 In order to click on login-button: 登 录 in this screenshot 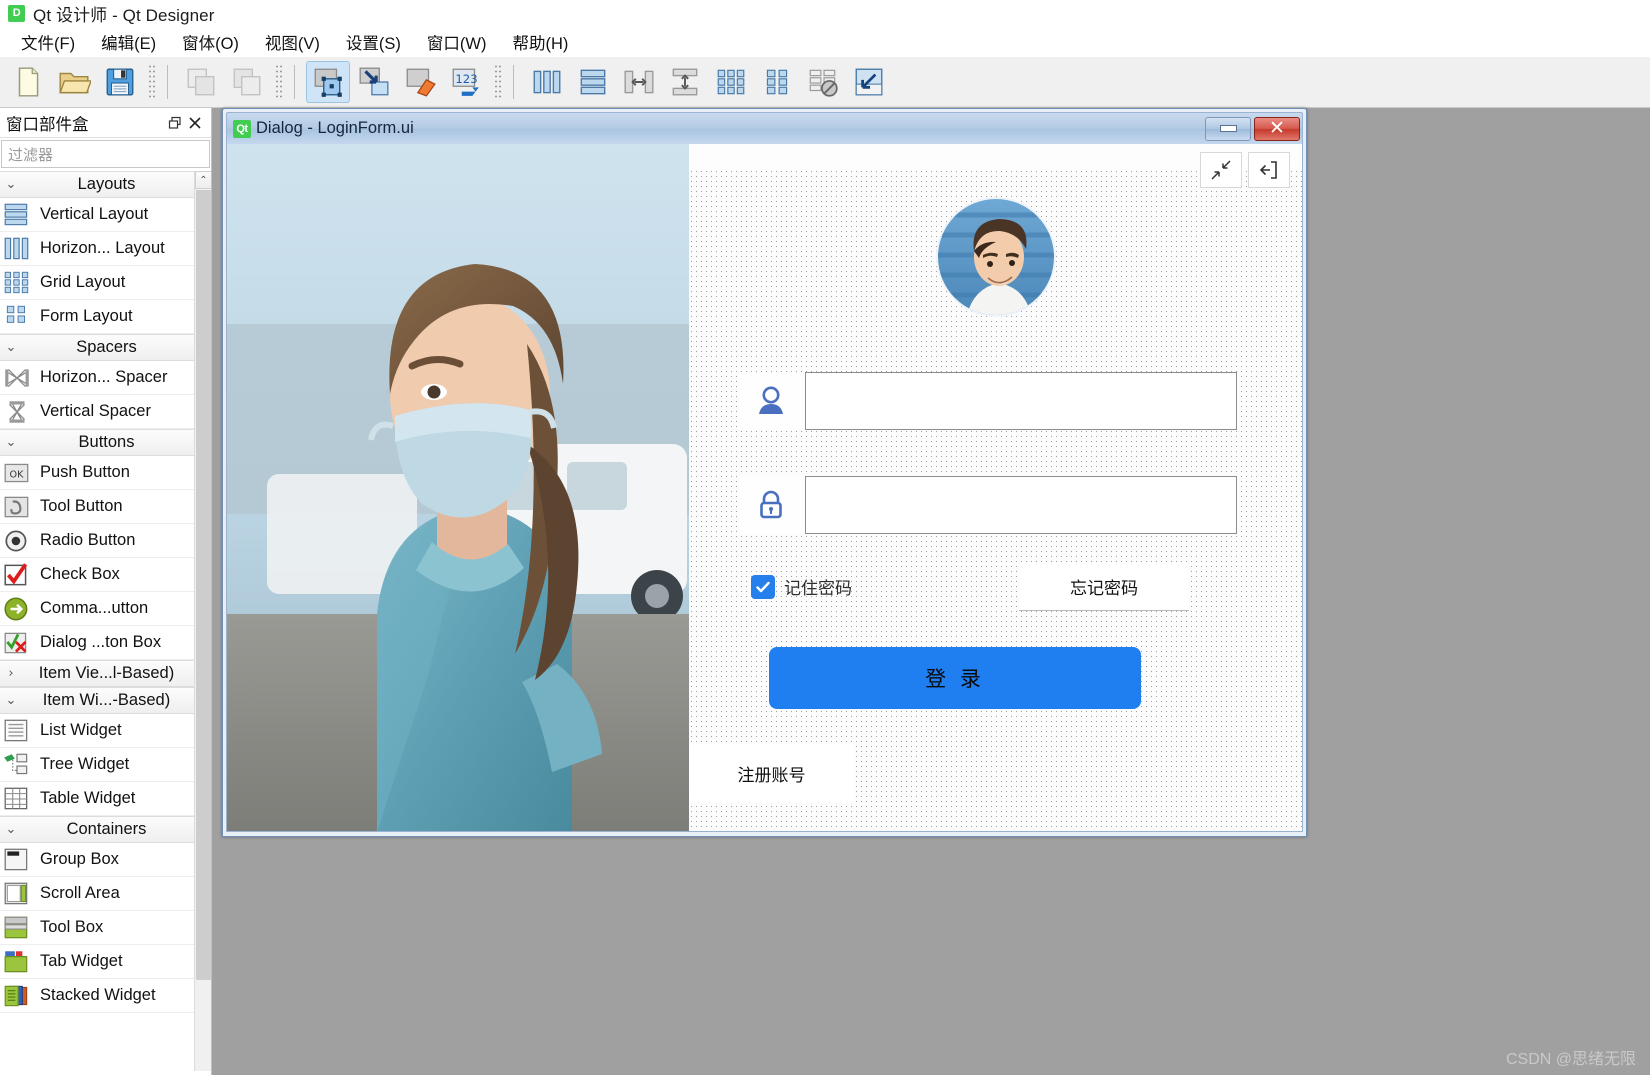, I will do `click(955, 678)`.